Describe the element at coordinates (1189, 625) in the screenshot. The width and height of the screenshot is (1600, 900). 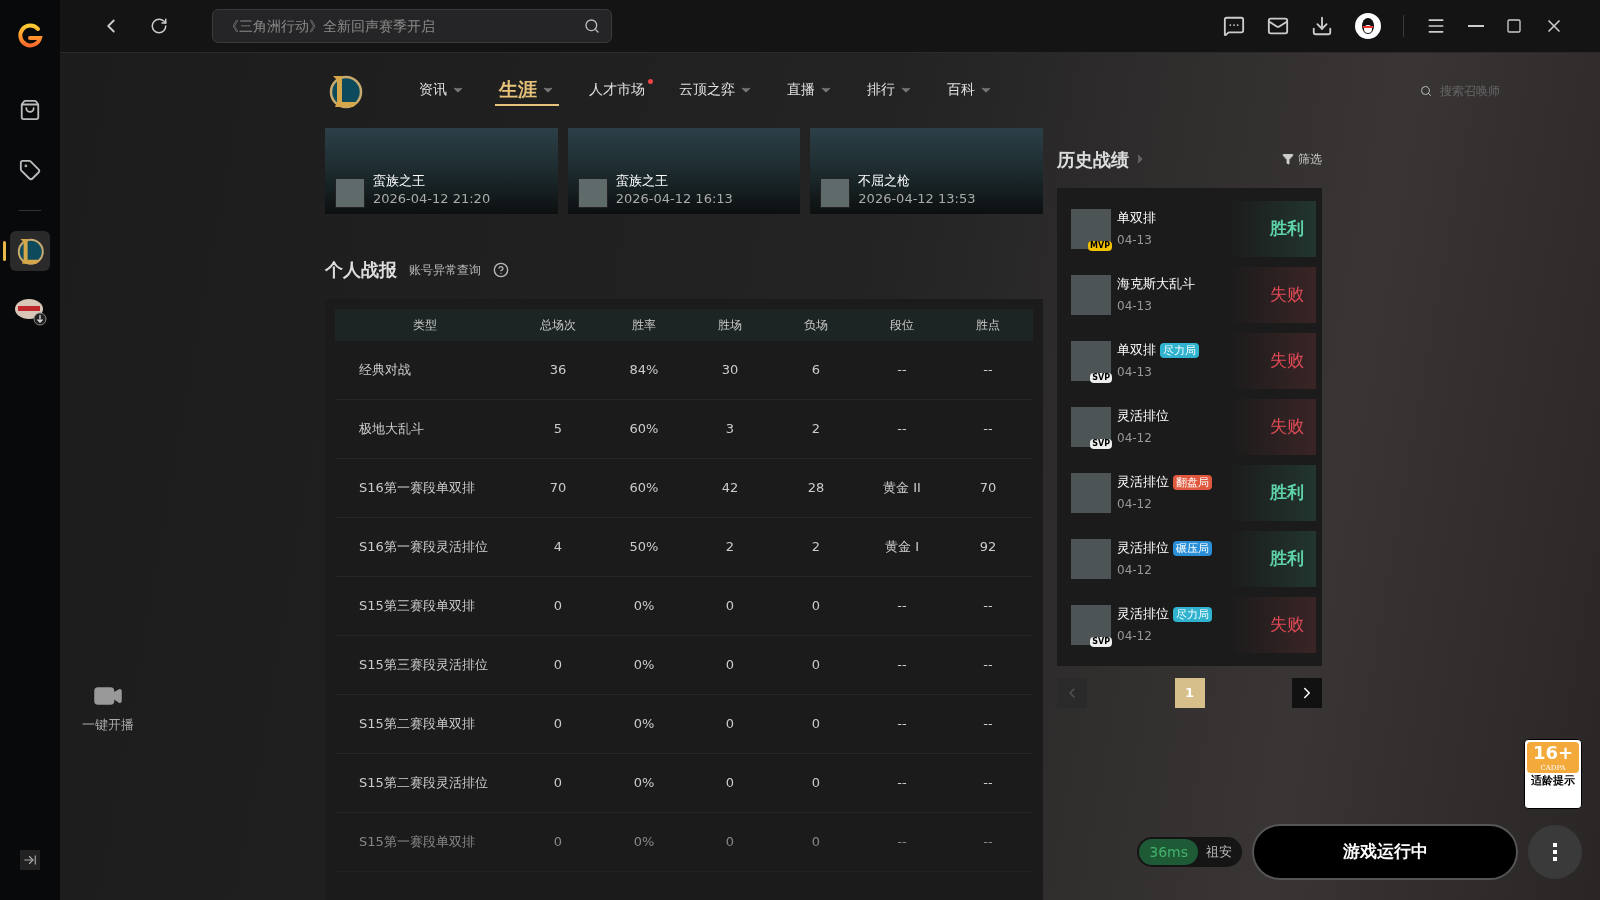
I see `match-row: SVP 灵活排位 尽力局 04-12 失败` at that location.